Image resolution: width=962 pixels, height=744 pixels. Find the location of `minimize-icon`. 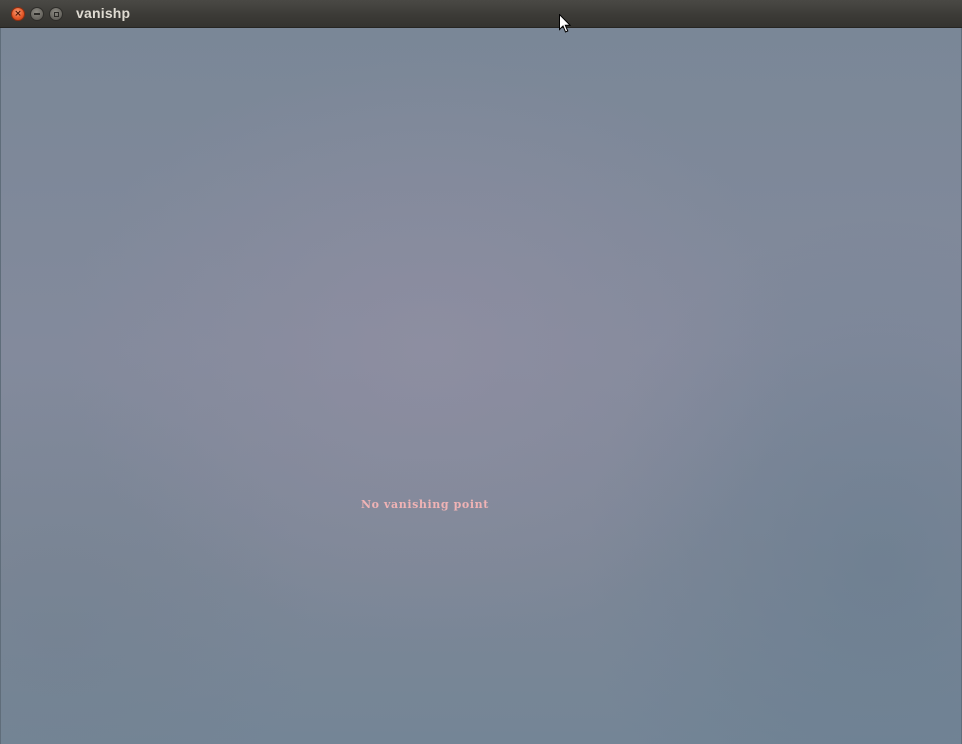

minimize-icon is located at coordinates (37, 14).